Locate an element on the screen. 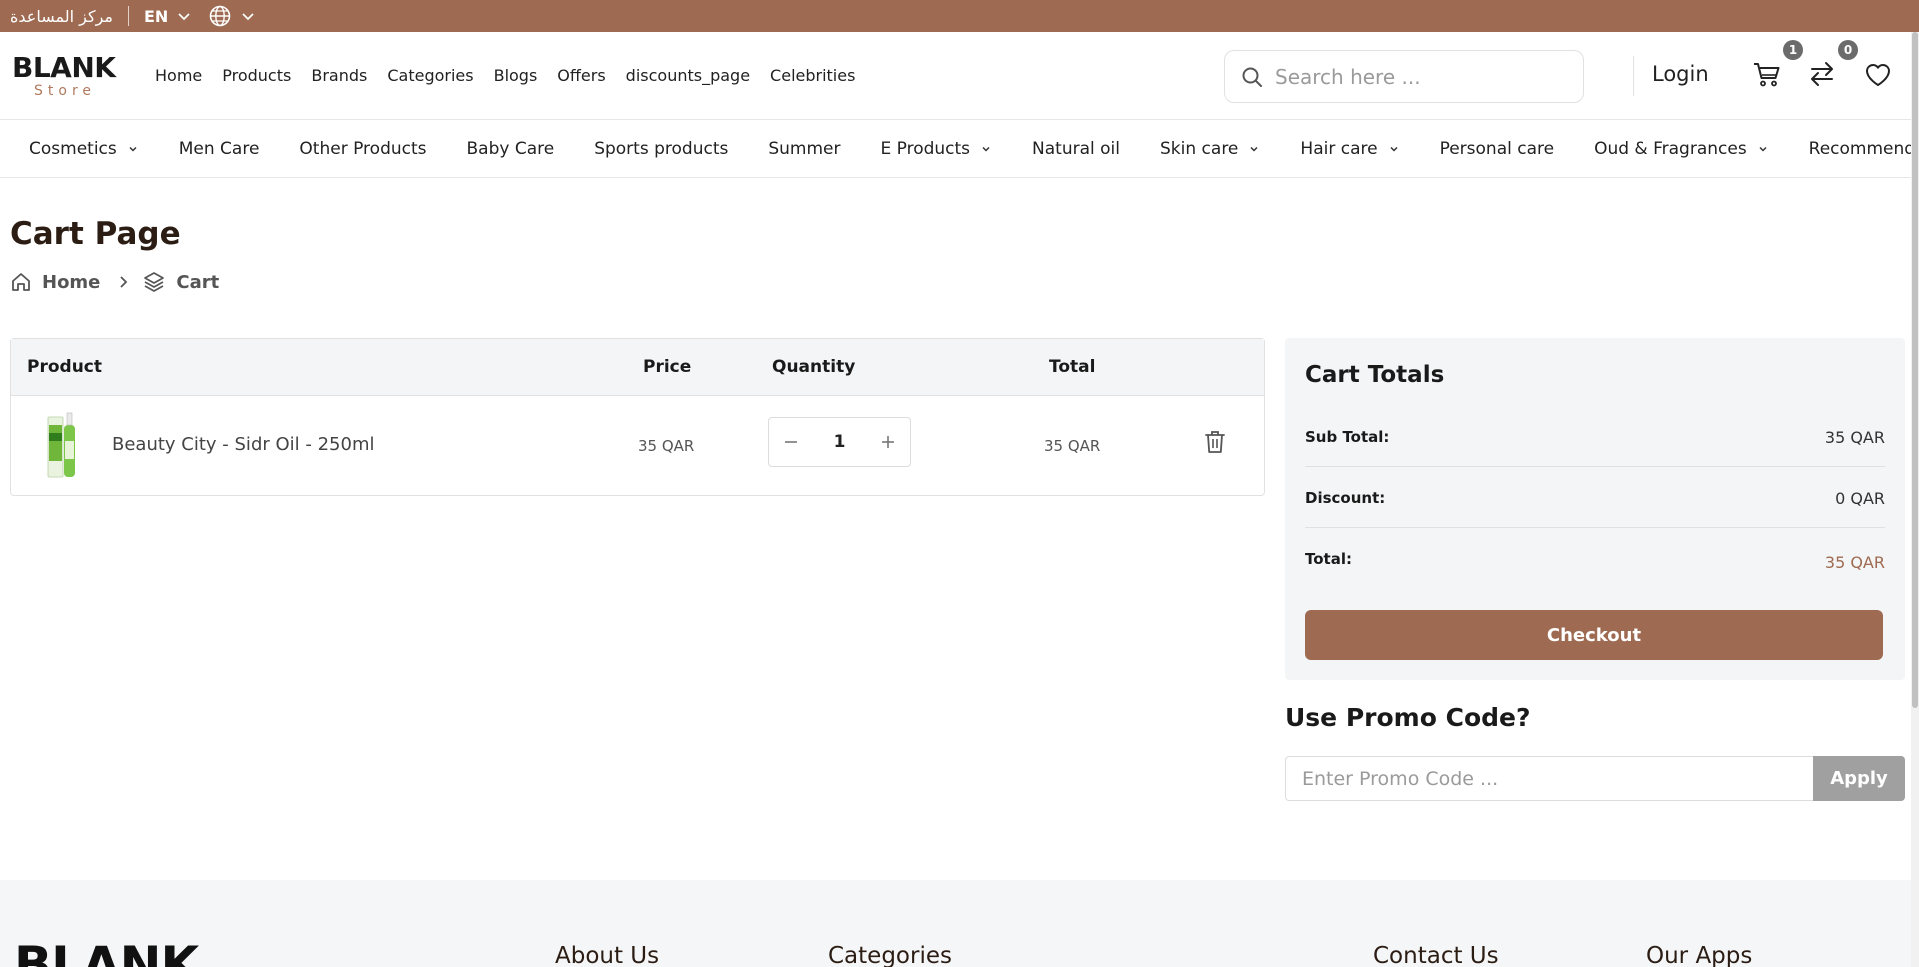 This screenshot has width=1919, height=967. subtotal-row: Sub Total: 35 QAR is located at coordinates (1595, 436).